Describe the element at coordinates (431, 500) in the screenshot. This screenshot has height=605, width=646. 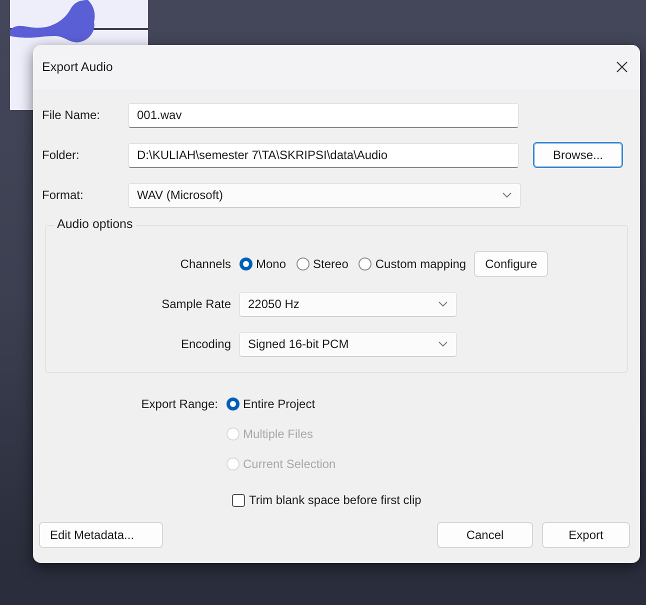
I see `trim-checkbox: Trim blank space before first clip` at that location.